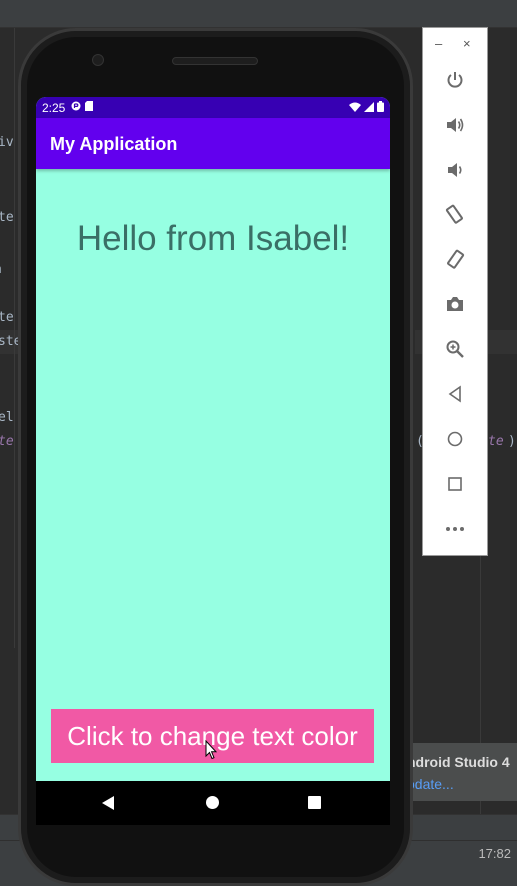 Image resolution: width=517 pixels, height=886 pixels. Describe the element at coordinates (211, 752) in the screenshot. I see `mouse-cursor-icon` at that location.